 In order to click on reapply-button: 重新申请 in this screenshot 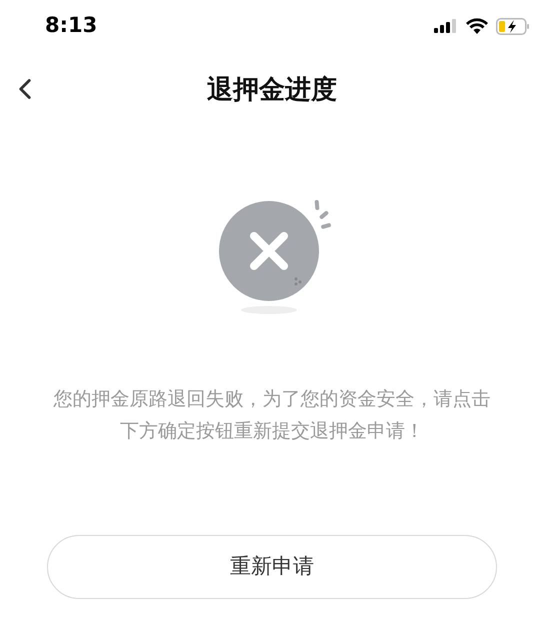, I will do `click(272, 567)`.